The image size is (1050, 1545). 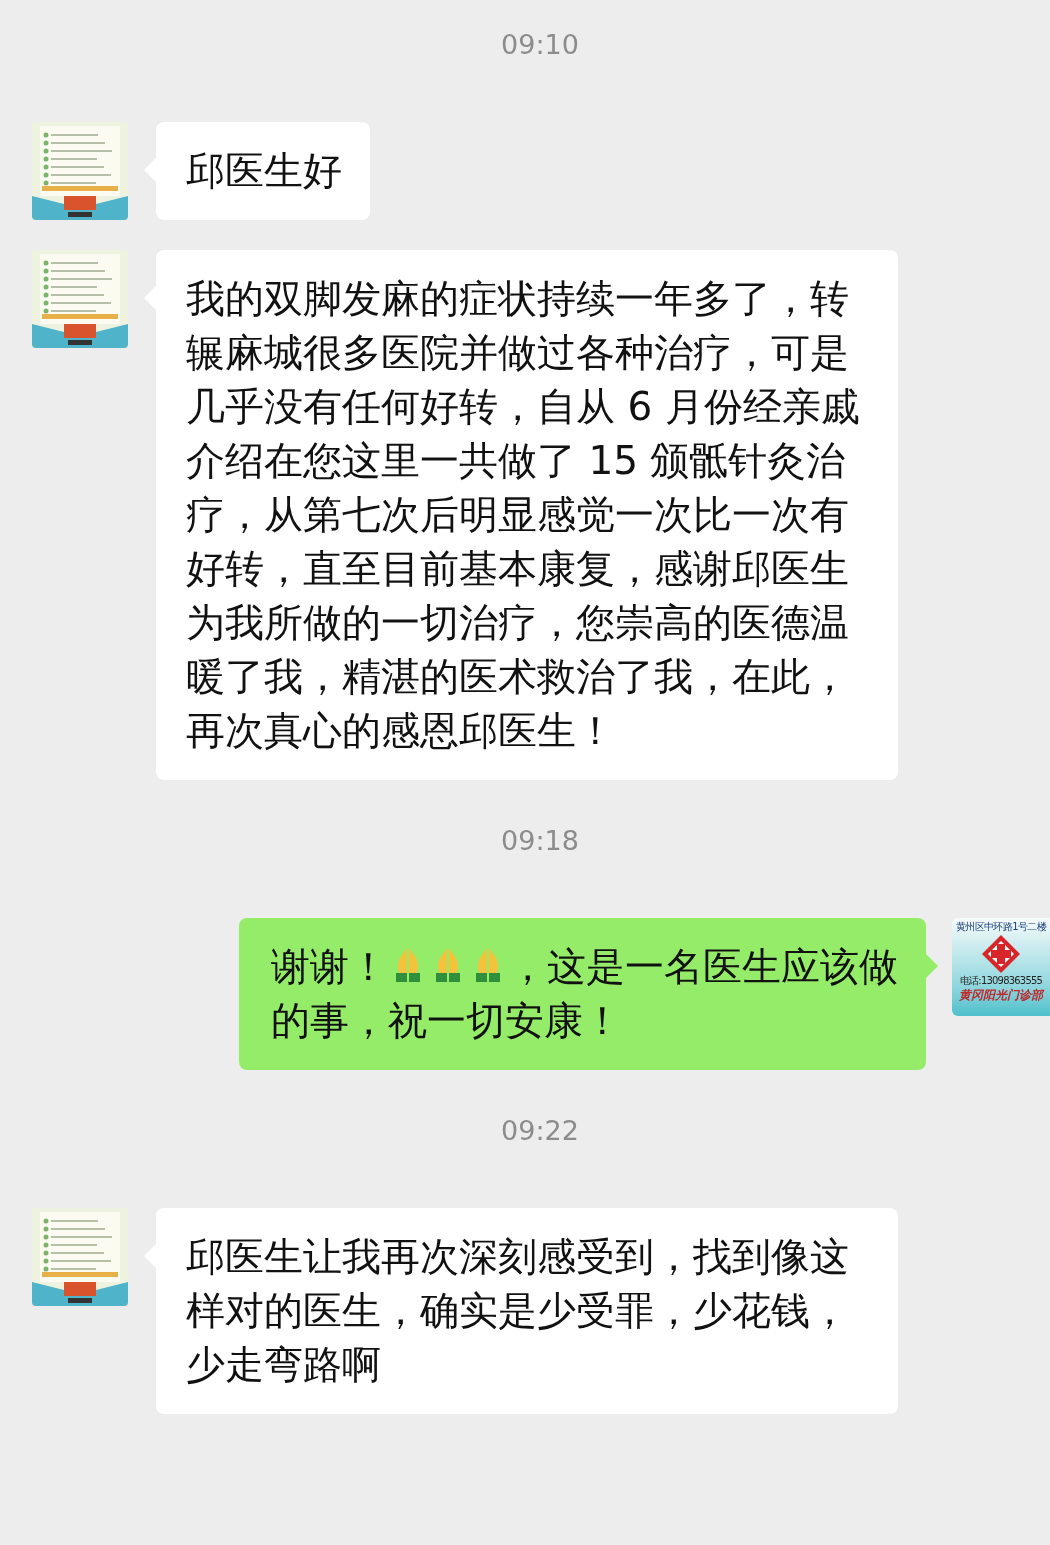 What do you see at coordinates (264, 170) in the screenshot?
I see `message-text: 邱医生好` at bounding box center [264, 170].